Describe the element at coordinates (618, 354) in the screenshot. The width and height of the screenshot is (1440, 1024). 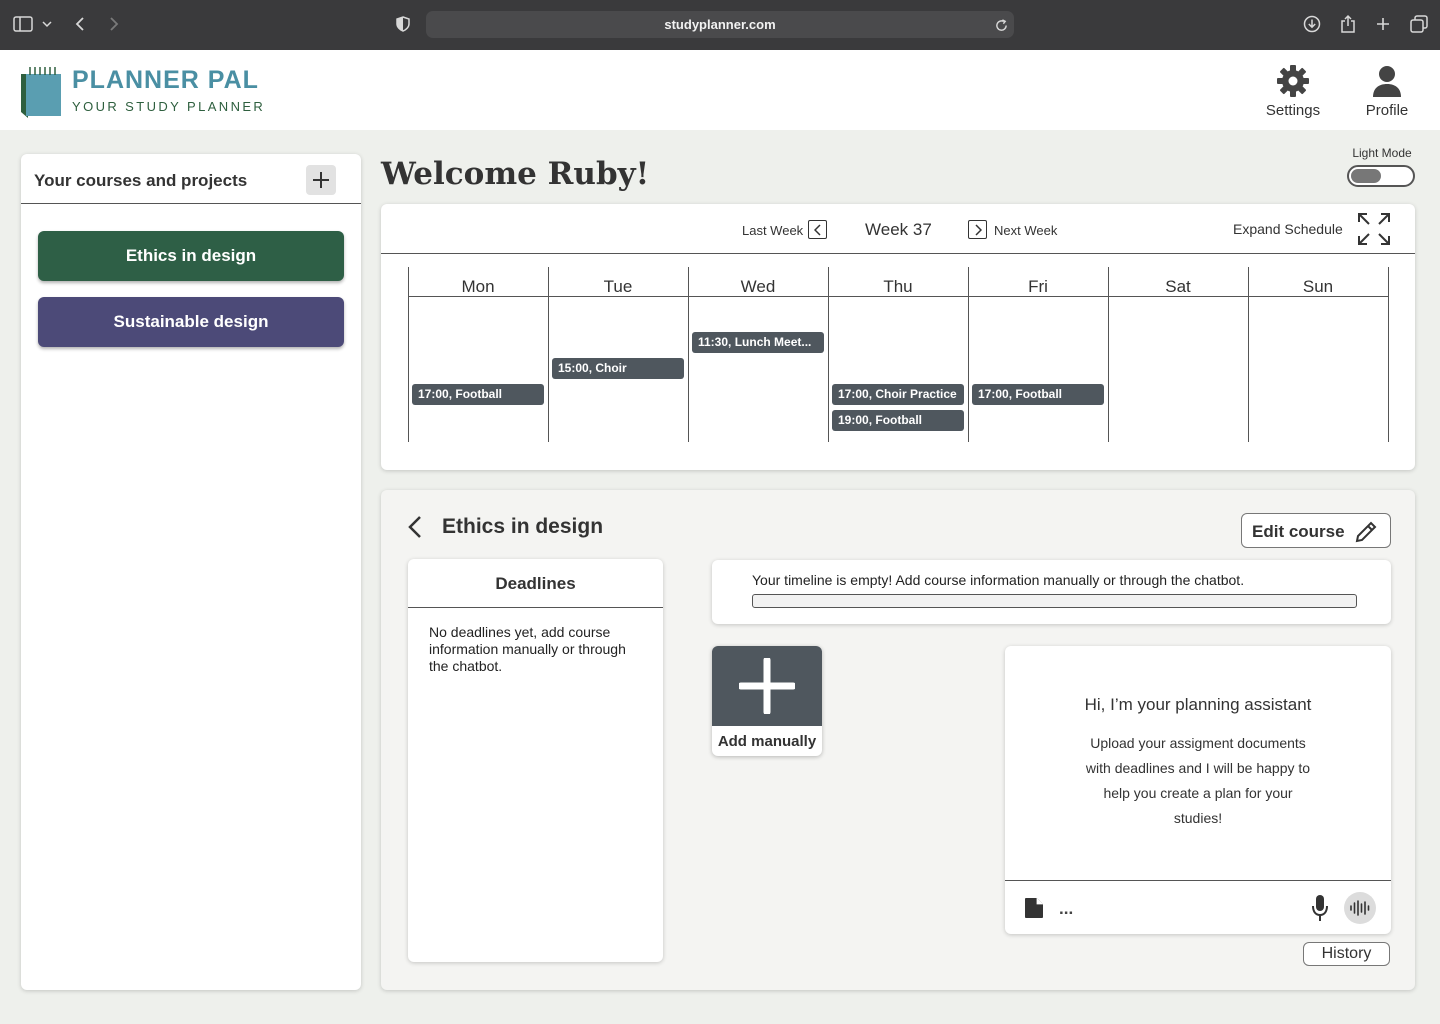
I see `day-column-tue: Tue` at that location.